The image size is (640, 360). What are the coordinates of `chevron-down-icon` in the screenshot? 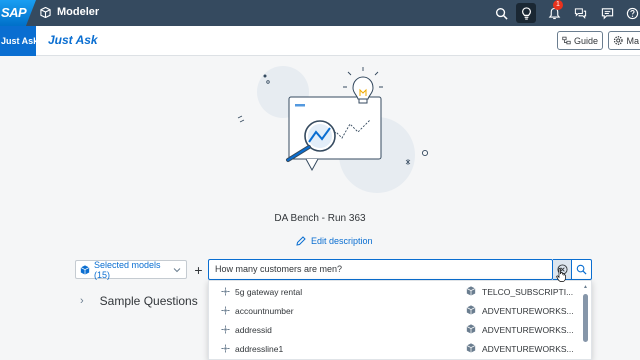 It's located at (177, 269).